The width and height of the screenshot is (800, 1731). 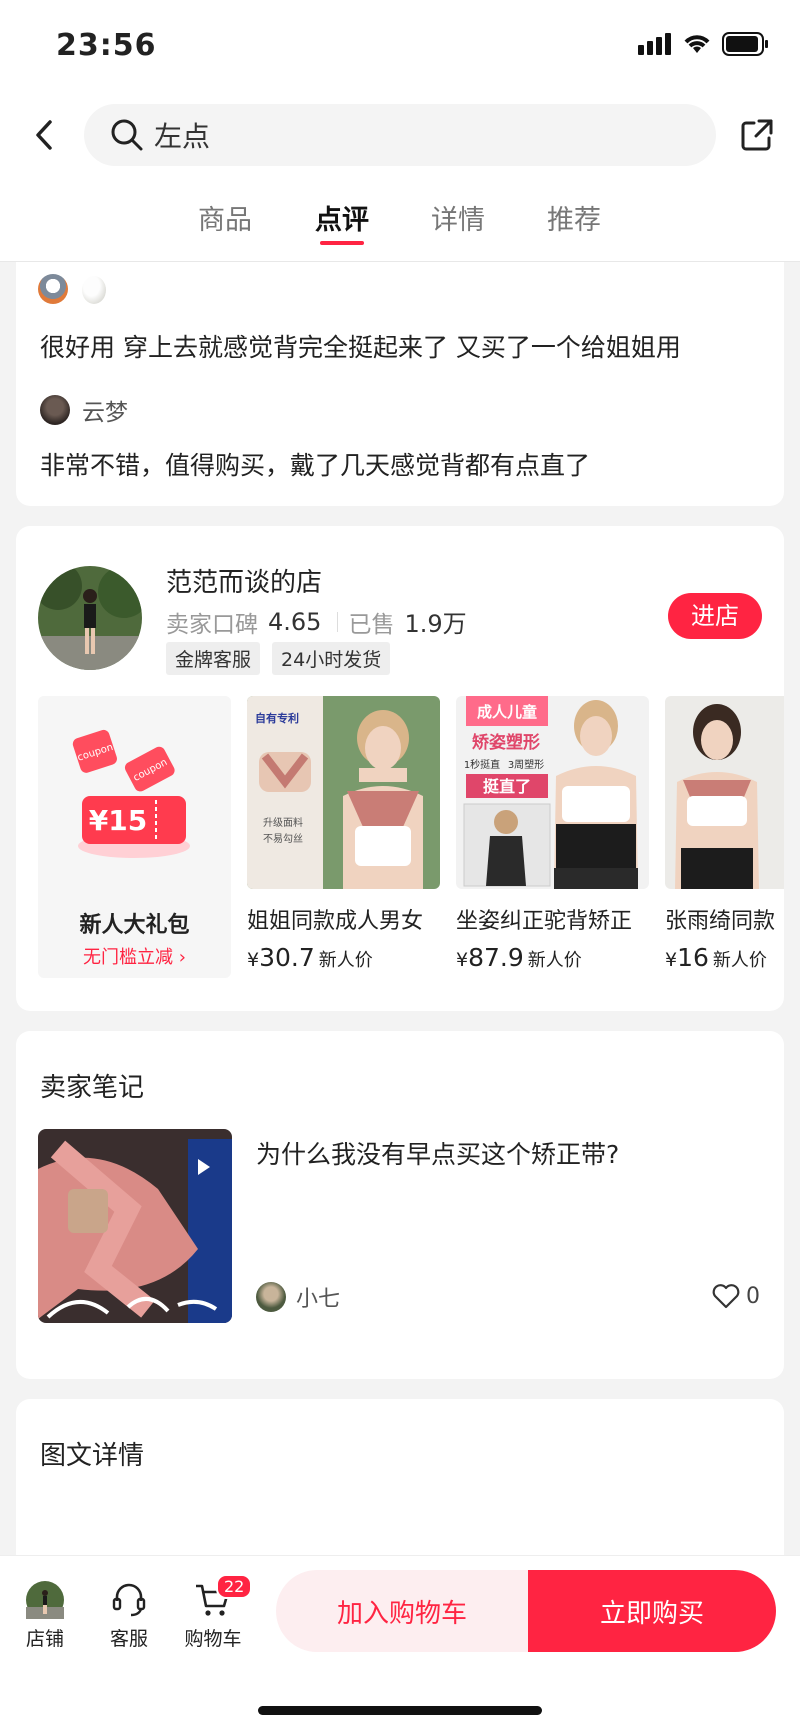 I want to click on status-icons, so click(x=704, y=44).